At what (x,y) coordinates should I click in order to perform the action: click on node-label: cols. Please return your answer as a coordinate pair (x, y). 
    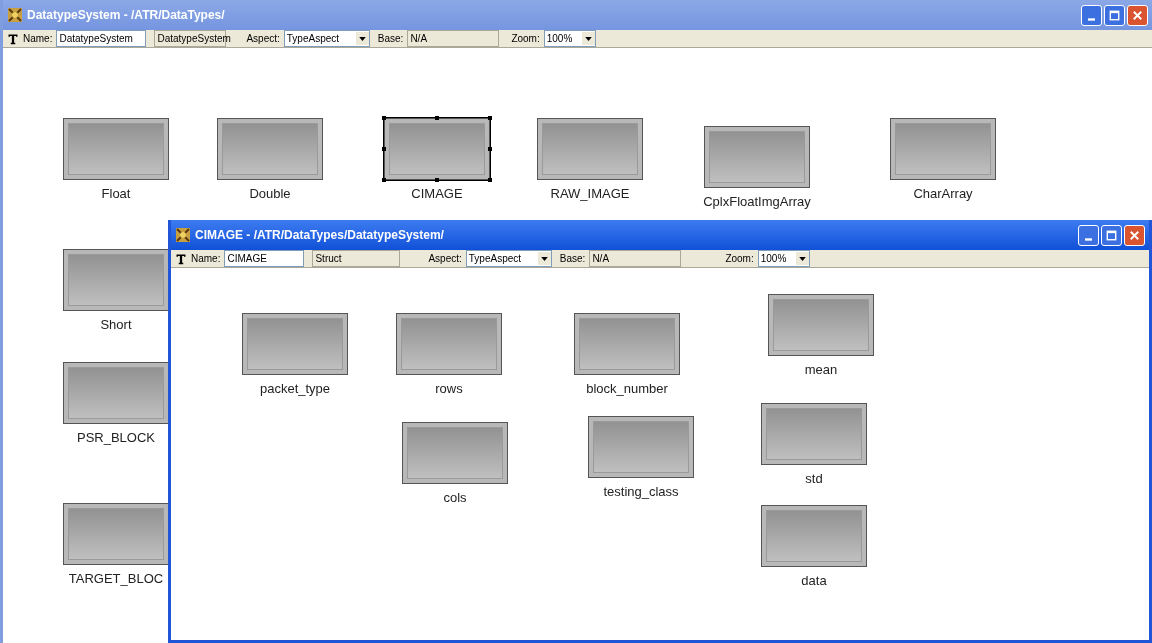
    Looking at the image, I should click on (455, 498).